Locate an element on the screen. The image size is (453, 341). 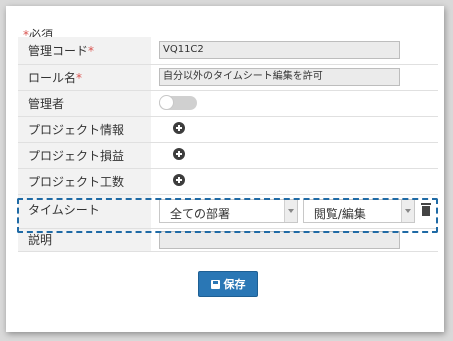
row-project-pl: プロジェクト損益 is located at coordinates (228, 155).